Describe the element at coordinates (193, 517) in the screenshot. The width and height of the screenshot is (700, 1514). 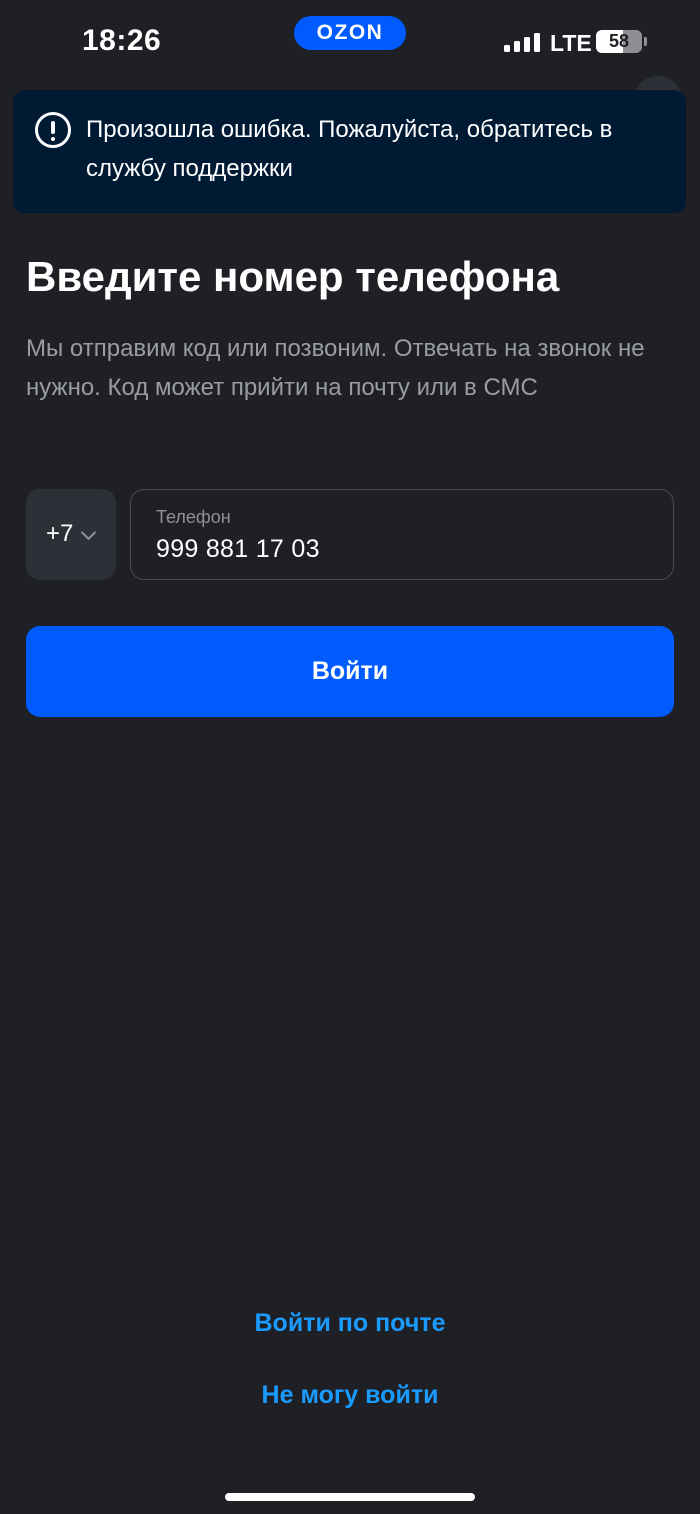
I see `phone-field-label: Телефон` at that location.